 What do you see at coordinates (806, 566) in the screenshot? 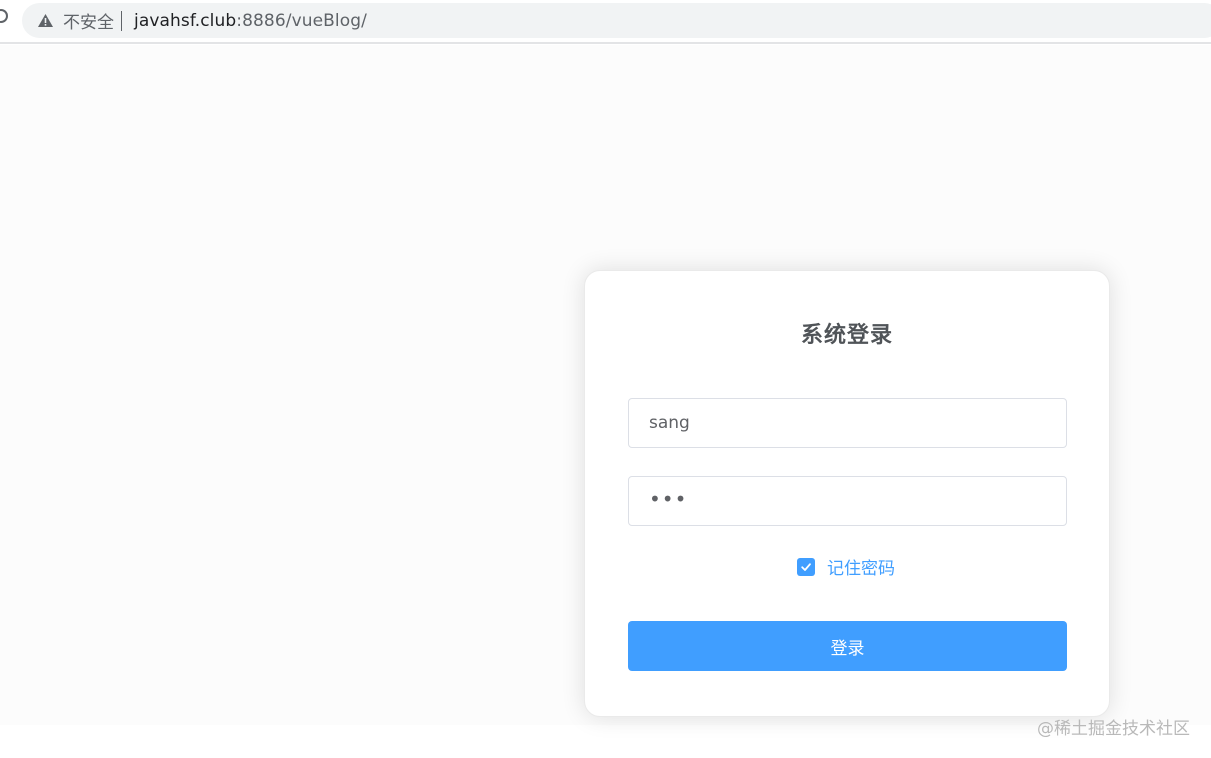
I see `checkbox-checked-icon` at bounding box center [806, 566].